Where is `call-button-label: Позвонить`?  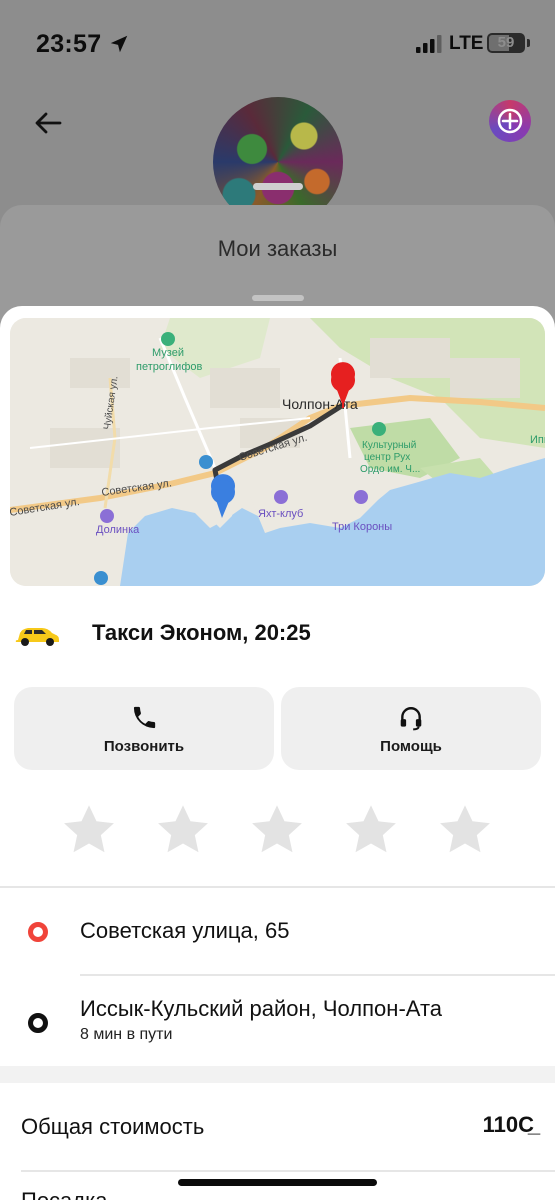
call-button-label: Позвонить is located at coordinates (144, 746).